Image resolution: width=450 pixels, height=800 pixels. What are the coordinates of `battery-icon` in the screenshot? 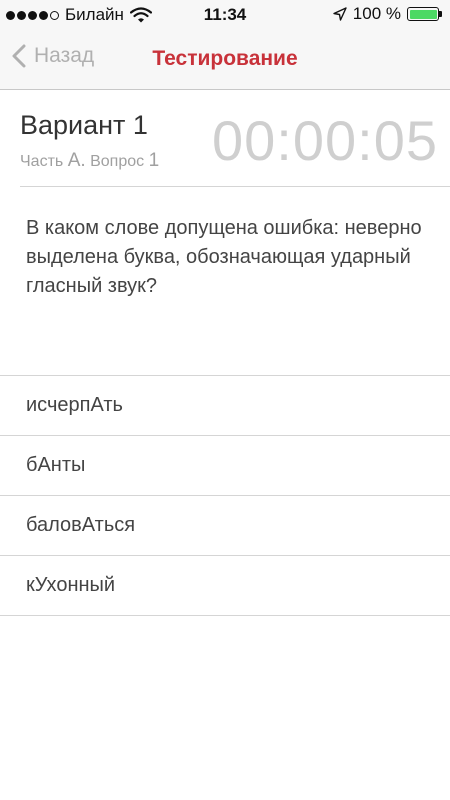 It's located at (424, 14).